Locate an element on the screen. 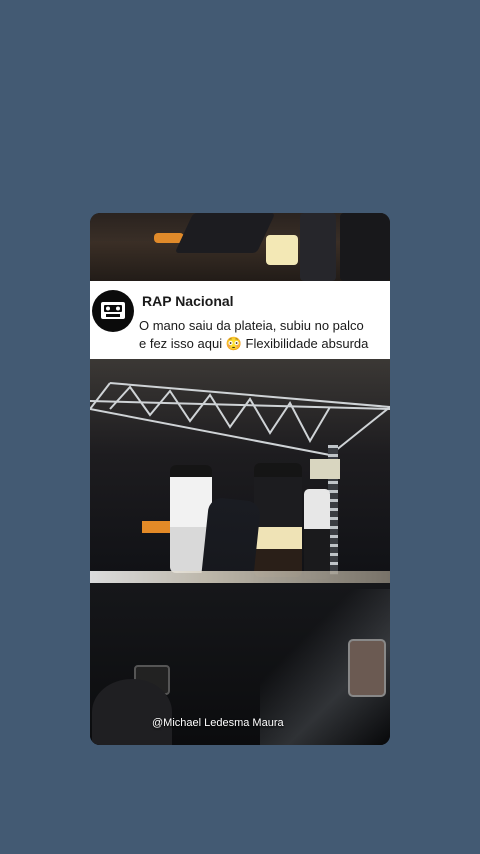  cassette-tape-icon is located at coordinates (113, 311).